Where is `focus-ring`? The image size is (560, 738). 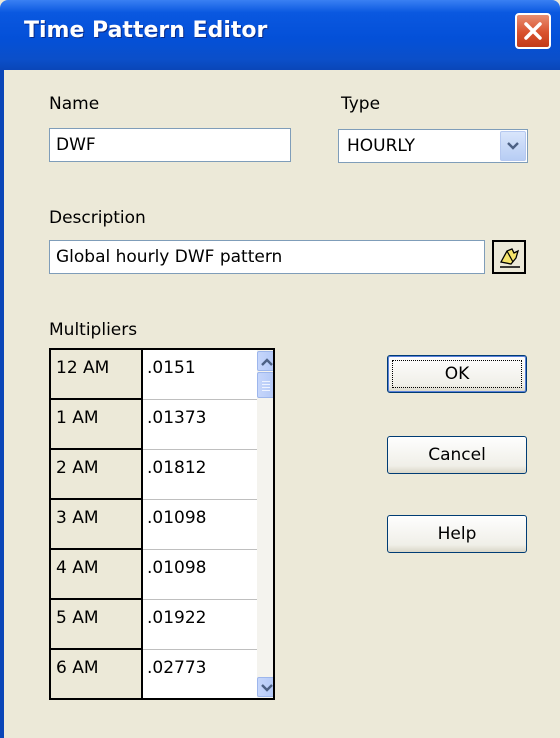
focus-ring is located at coordinates (457, 374).